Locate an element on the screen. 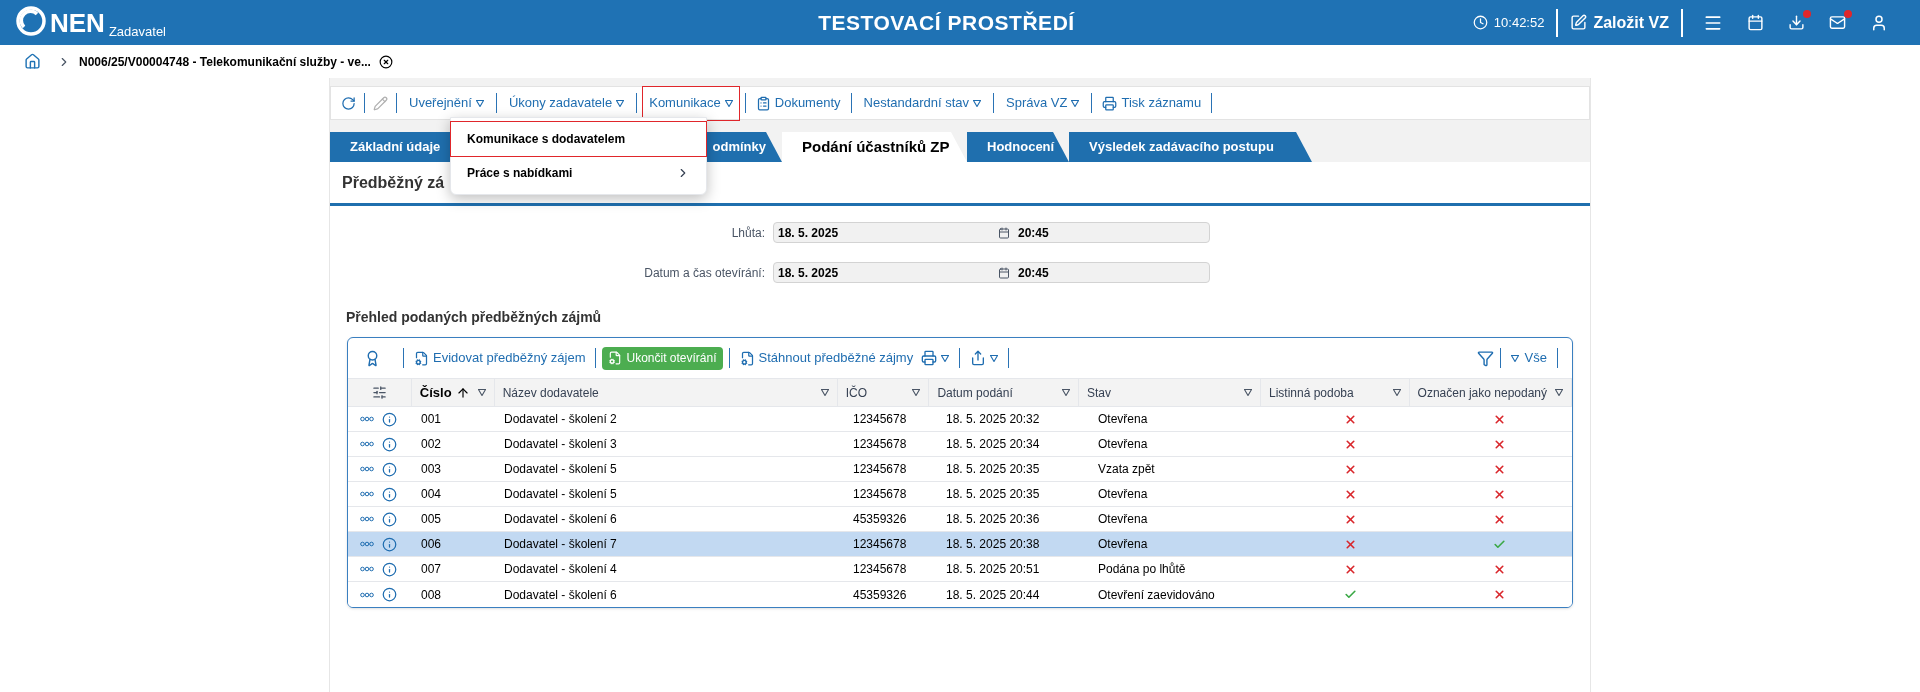 The width and height of the screenshot is (1920, 692). toolbar-link: Stáhnout předběžné zájmy is located at coordinates (826, 358).